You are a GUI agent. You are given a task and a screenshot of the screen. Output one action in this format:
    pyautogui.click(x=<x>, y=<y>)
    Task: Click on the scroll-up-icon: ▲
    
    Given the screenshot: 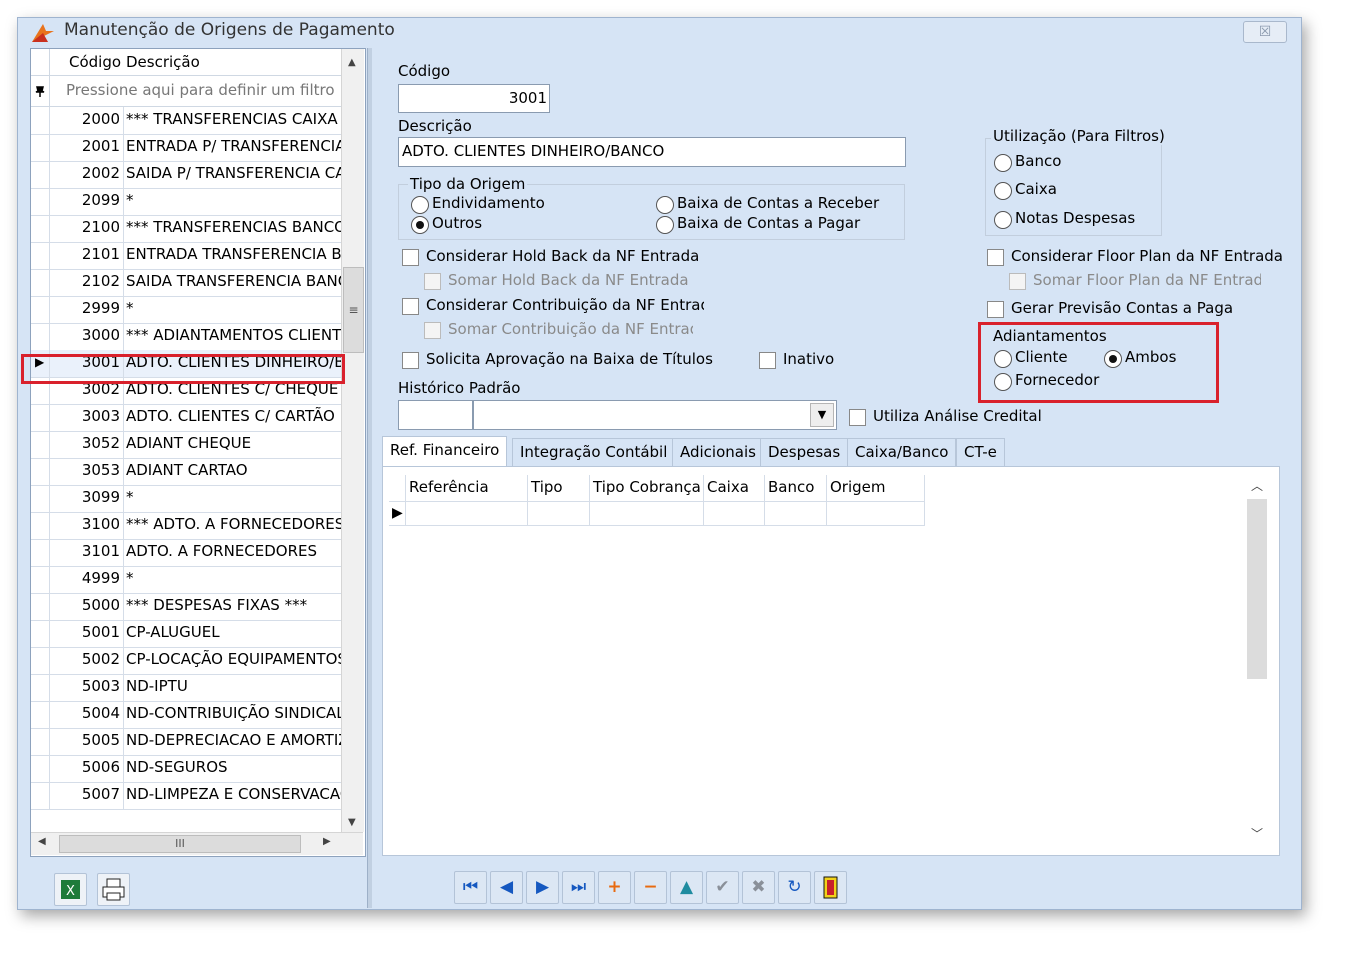 What is the action you would take?
    pyautogui.click(x=352, y=62)
    